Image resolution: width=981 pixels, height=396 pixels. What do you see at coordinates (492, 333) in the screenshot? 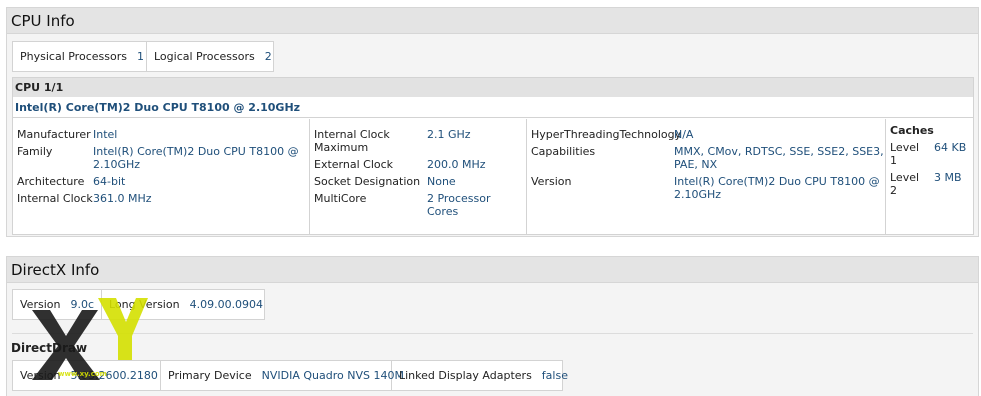
I see `directdraw-divider` at bounding box center [492, 333].